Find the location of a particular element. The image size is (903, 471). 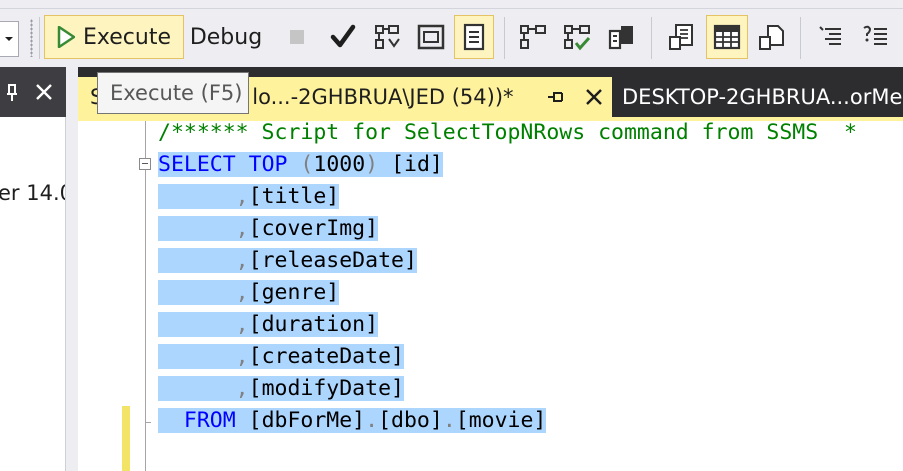

query-window-icon is located at coordinates (431, 37).